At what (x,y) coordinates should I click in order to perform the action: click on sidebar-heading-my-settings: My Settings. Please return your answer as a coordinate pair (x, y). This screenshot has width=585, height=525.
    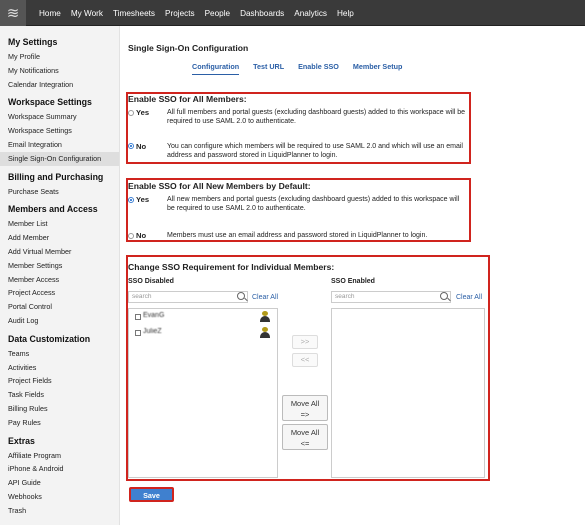
    Looking at the image, I should click on (33, 42).